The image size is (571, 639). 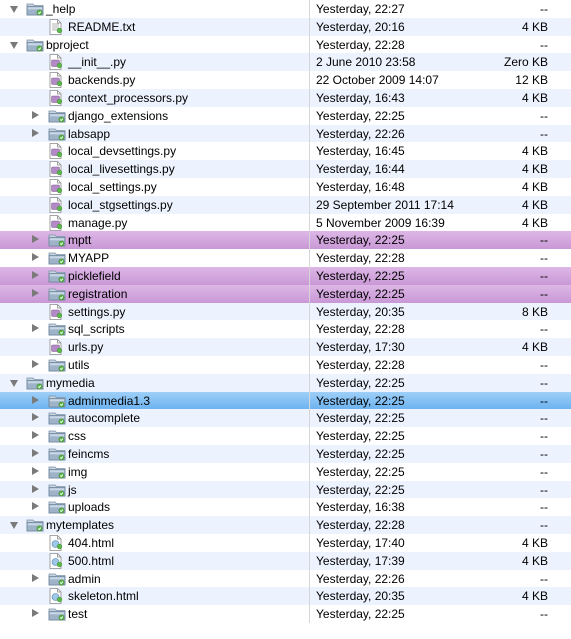 What do you see at coordinates (377, 80) in the screenshot?
I see `date-modified: 22 October 2009 14:07` at bounding box center [377, 80].